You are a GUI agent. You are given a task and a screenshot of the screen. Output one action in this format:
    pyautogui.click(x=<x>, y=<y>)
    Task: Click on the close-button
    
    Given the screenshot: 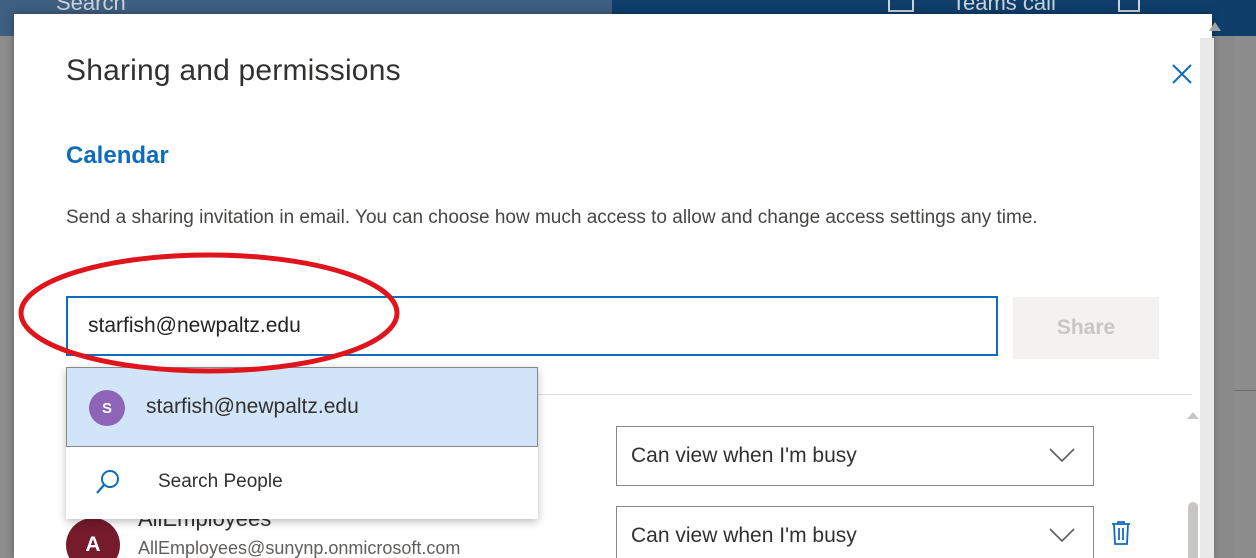 What is the action you would take?
    pyautogui.click(x=1182, y=74)
    